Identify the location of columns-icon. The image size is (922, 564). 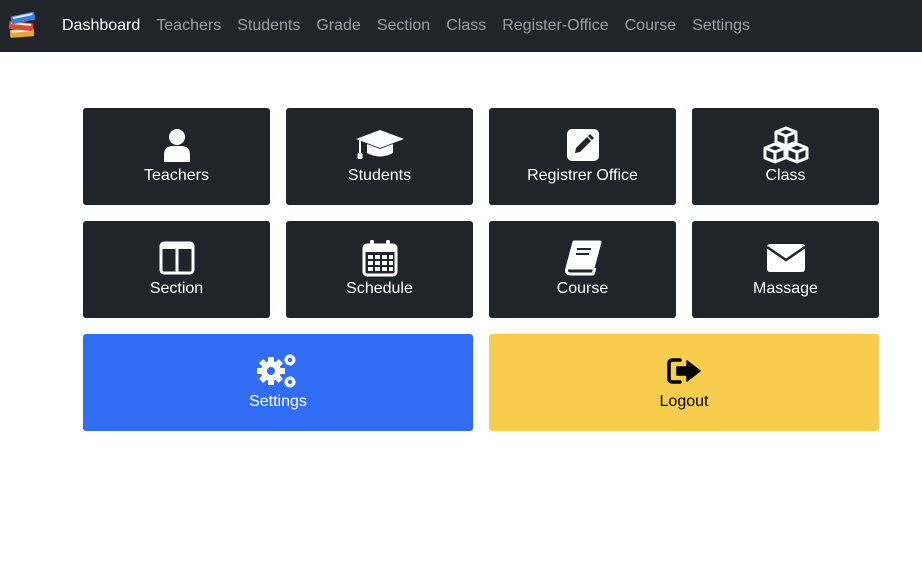
(177, 258).